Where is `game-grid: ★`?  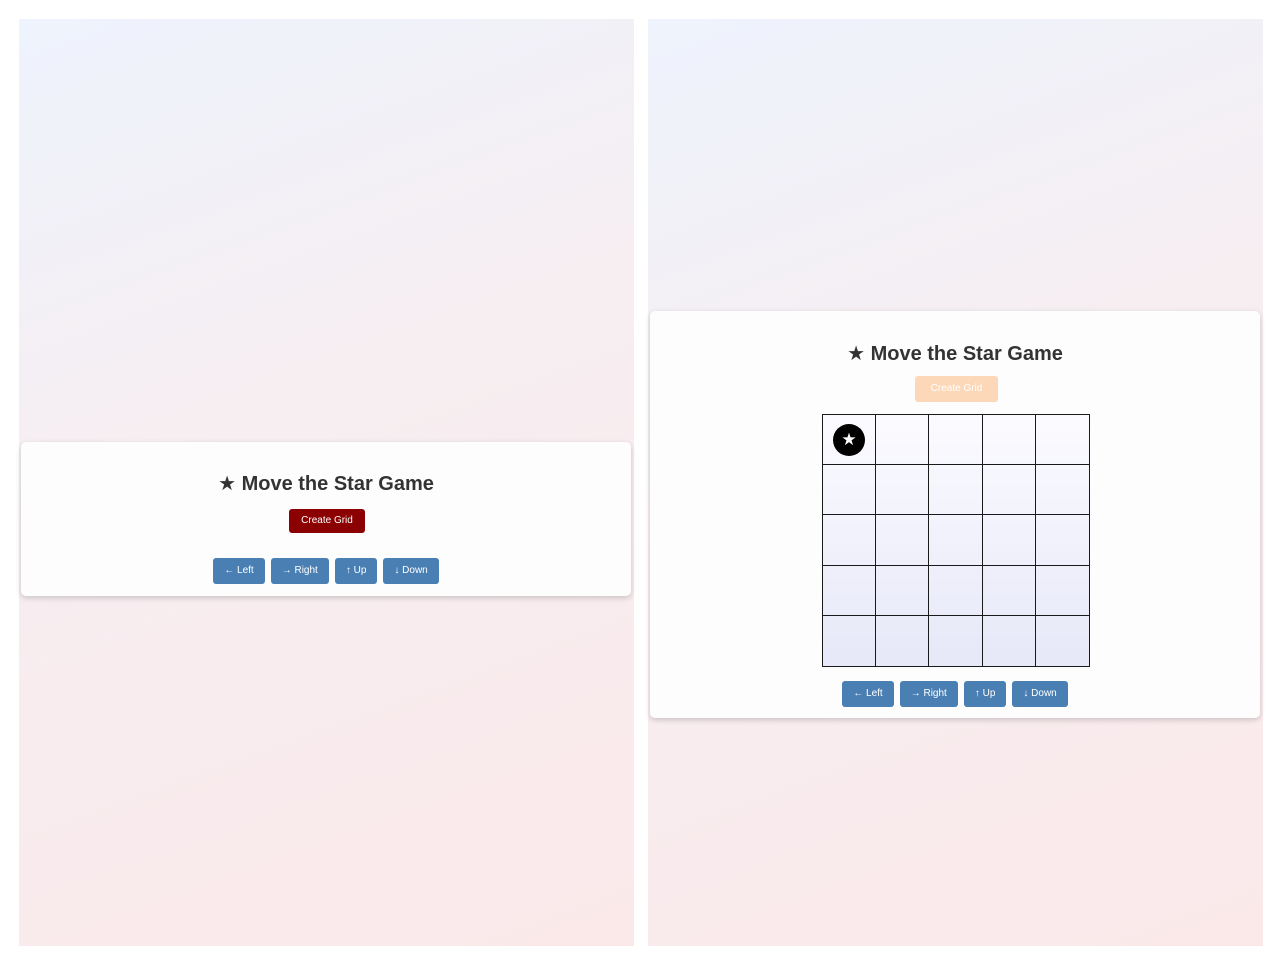
game-grid: ★ is located at coordinates (956, 540).